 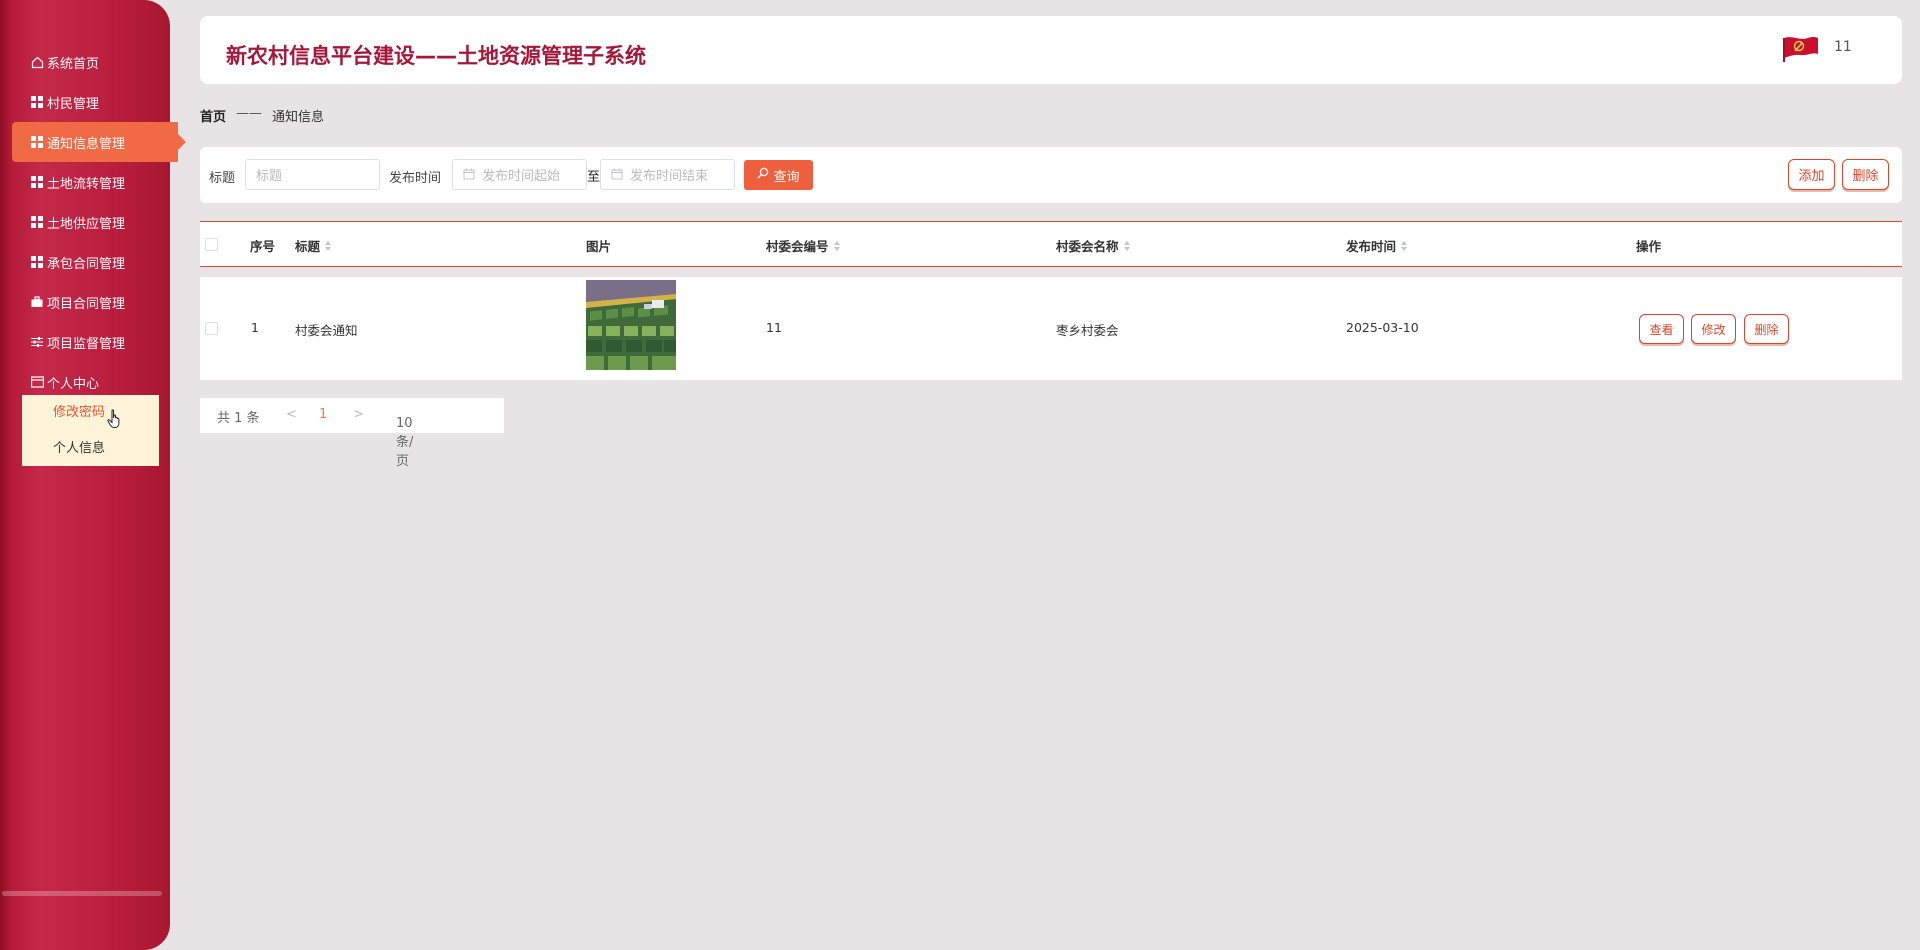 What do you see at coordinates (211, 328) in the screenshot?
I see `row-checkbox` at bounding box center [211, 328].